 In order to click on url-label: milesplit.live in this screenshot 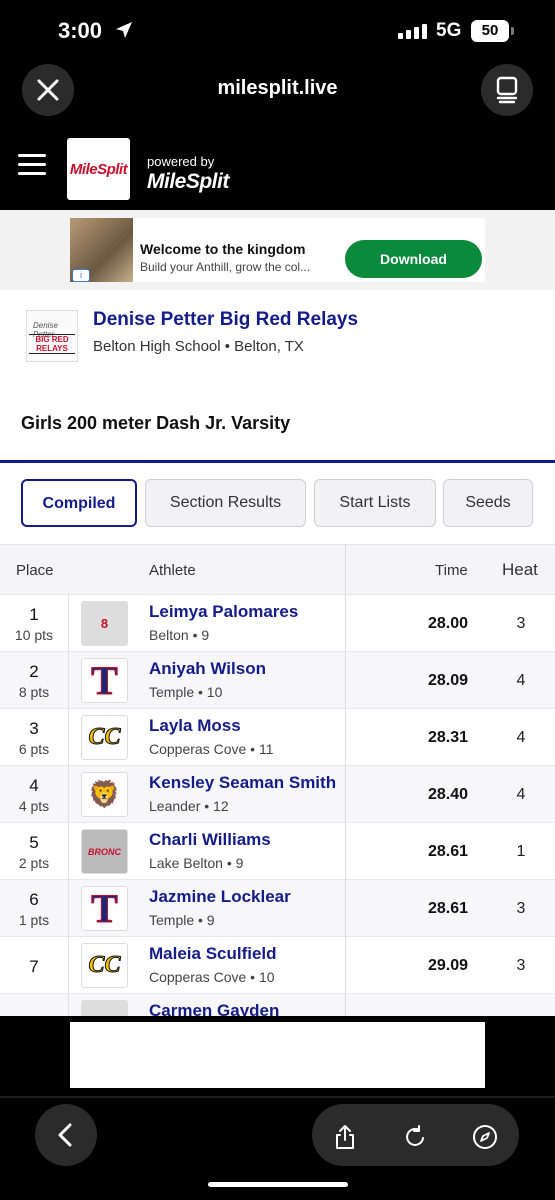, I will do `click(277, 88)`.